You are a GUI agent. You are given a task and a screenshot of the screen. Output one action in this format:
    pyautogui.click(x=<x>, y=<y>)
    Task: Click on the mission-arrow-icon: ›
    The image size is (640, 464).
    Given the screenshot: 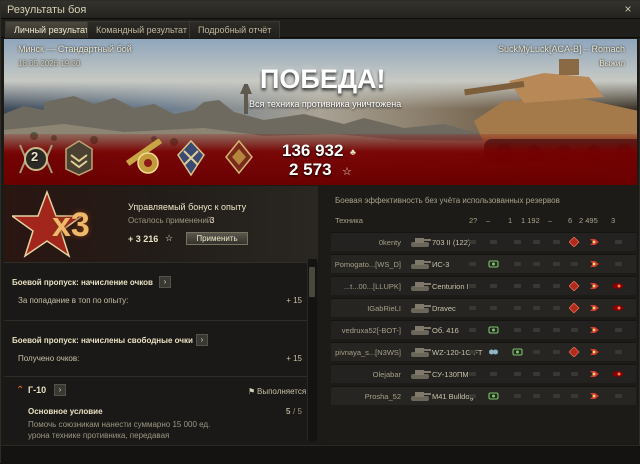 What is the action you would take?
    pyautogui.click(x=60, y=390)
    